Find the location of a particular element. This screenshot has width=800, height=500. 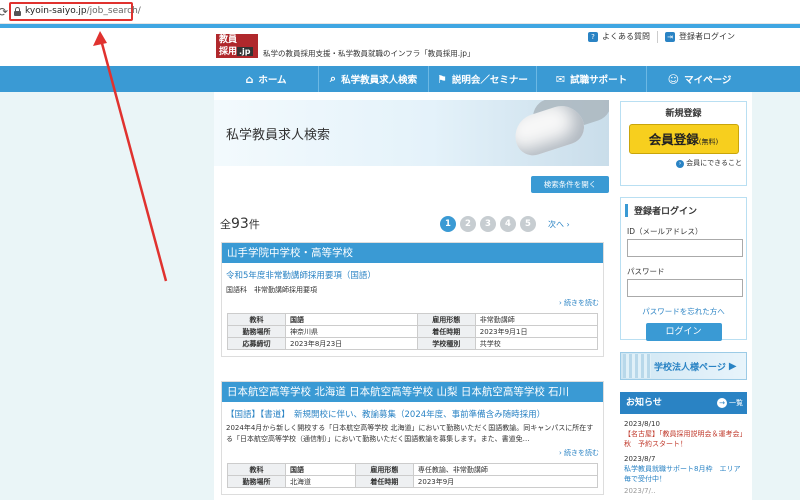

arrow-icon: › is located at coordinates (680, 164).